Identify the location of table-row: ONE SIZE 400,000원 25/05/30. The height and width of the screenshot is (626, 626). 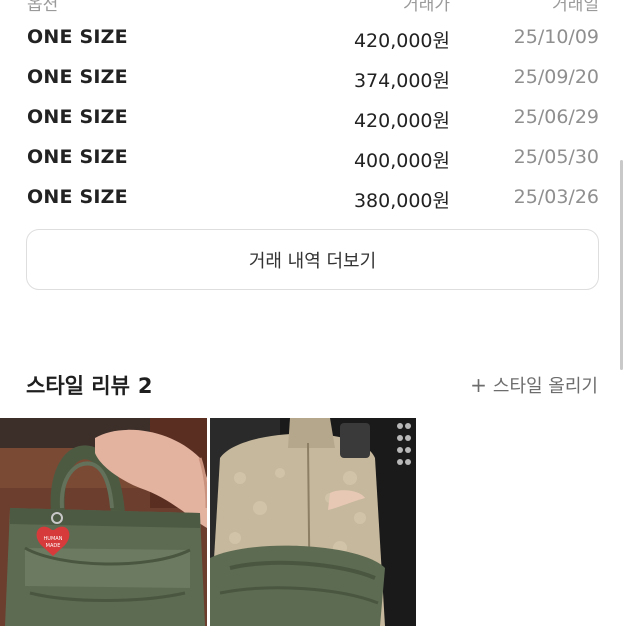
(313, 160).